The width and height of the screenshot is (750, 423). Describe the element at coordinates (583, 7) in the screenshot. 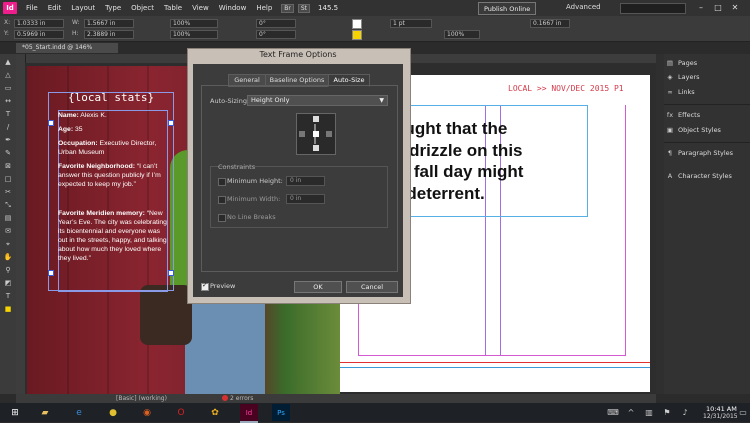

I see `workspace-switcher: Advanced` at that location.